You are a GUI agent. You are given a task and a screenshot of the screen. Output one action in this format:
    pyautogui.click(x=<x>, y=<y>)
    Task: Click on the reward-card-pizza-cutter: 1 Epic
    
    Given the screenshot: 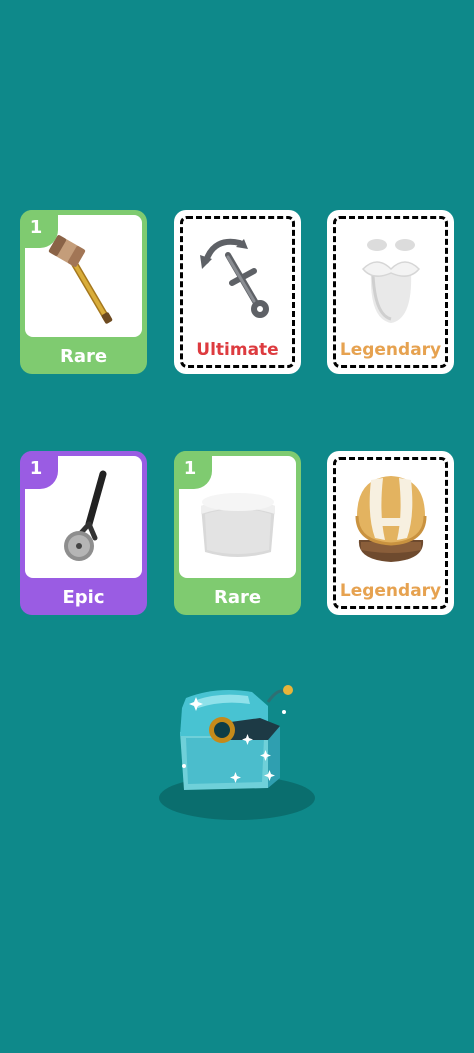 What is the action you would take?
    pyautogui.click(x=83, y=533)
    